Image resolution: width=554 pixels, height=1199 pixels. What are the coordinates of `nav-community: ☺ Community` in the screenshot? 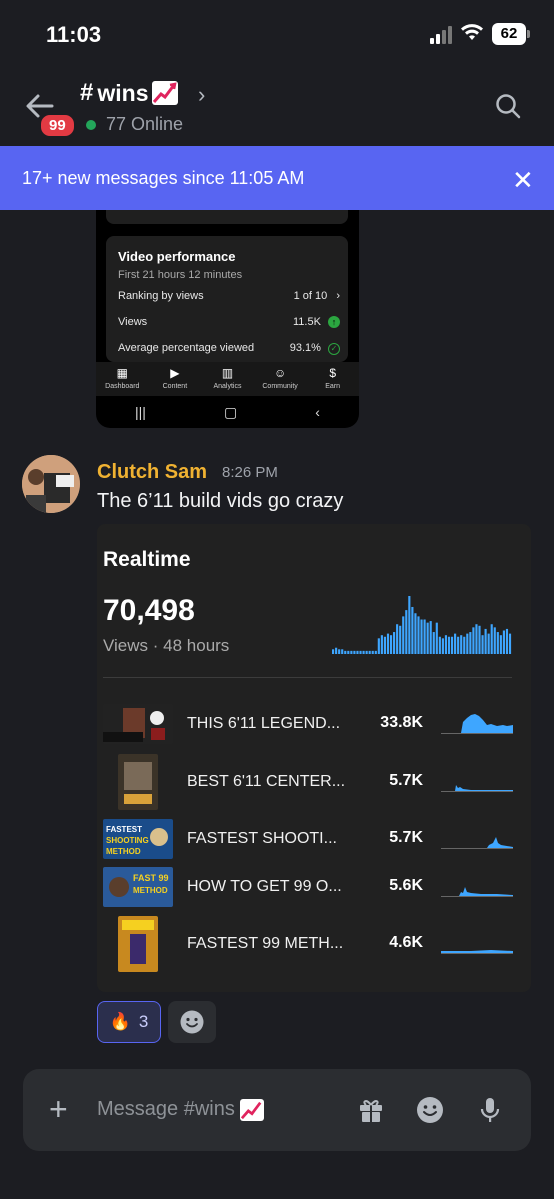 It's located at (280, 379).